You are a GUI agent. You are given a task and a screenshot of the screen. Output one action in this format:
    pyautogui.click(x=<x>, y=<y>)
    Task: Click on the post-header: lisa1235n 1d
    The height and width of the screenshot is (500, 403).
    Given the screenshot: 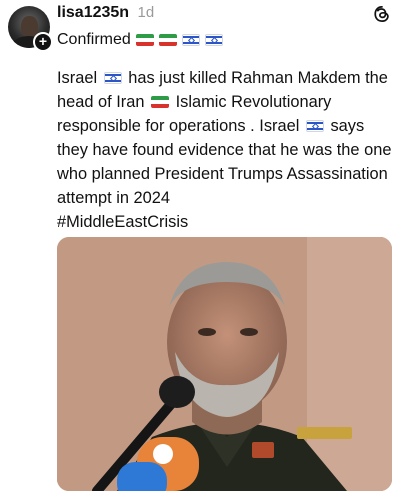 What is the action you would take?
    pyautogui.click(x=225, y=15)
    